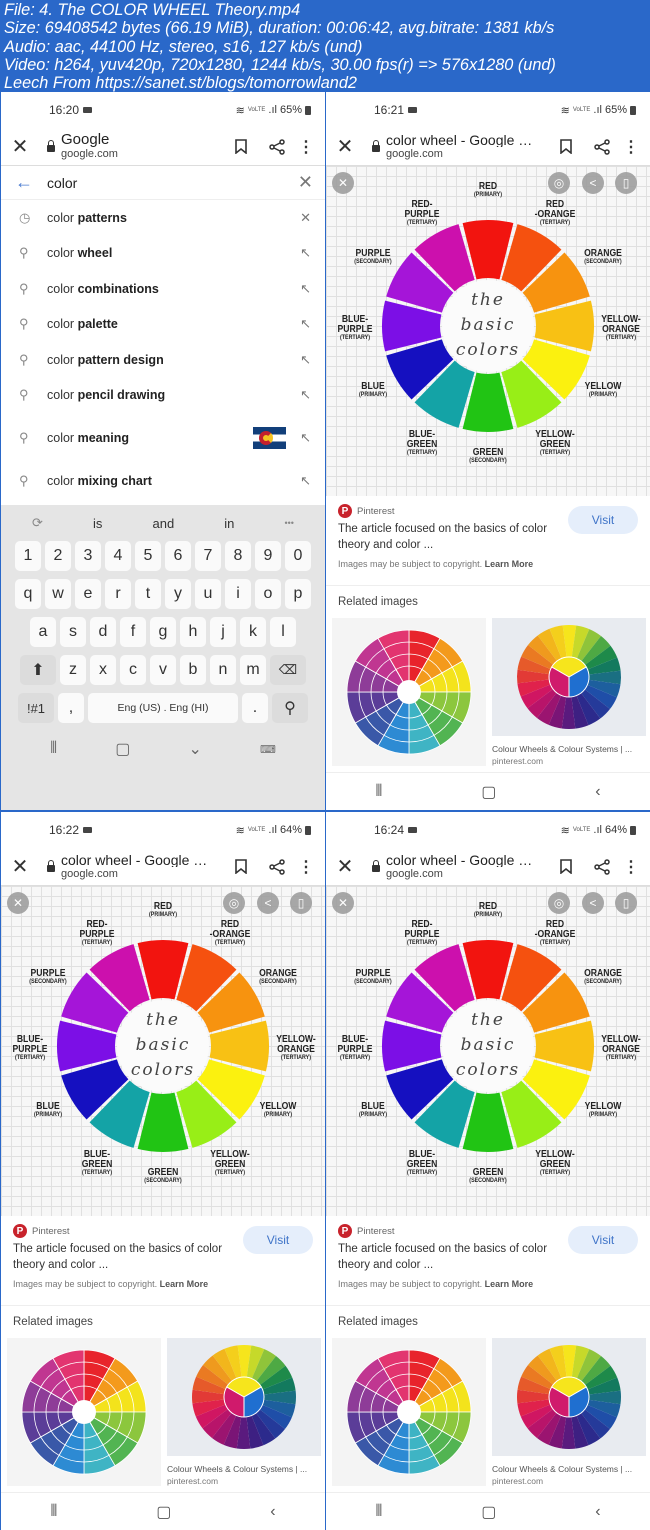 This screenshot has height=1530, width=650. Describe the element at coordinates (148, 594) in the screenshot. I see `key-t: t` at that location.